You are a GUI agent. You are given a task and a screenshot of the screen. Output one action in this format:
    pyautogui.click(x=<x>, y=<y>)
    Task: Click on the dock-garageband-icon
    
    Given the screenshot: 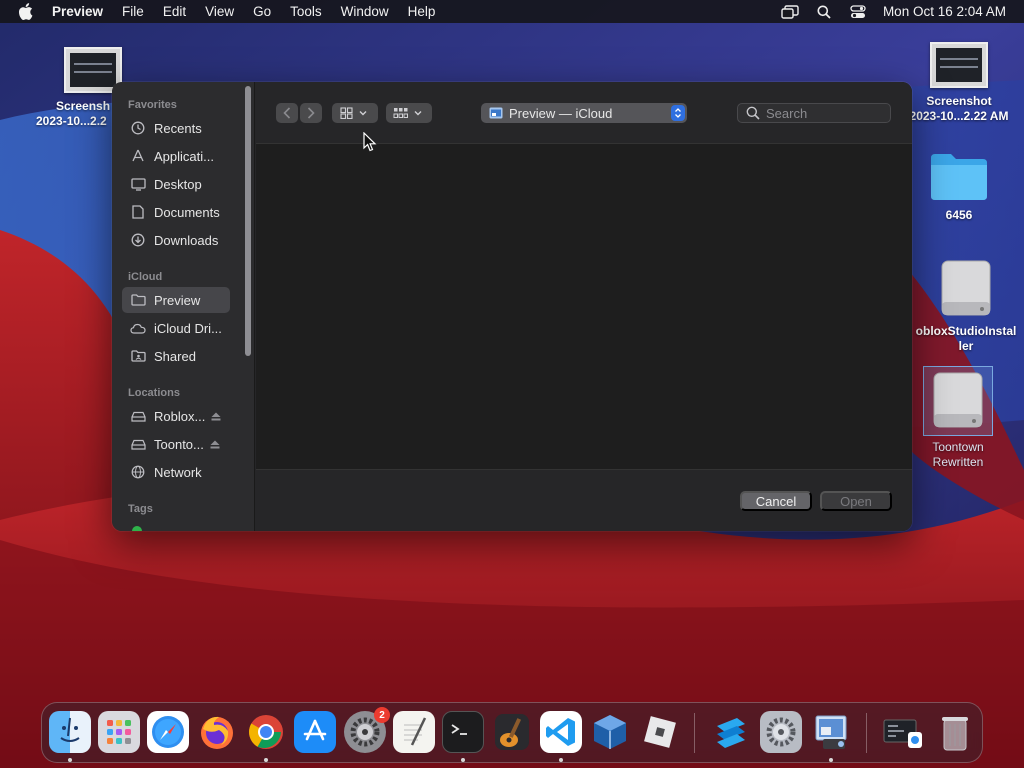 What is the action you would take?
    pyautogui.click(x=512, y=732)
    